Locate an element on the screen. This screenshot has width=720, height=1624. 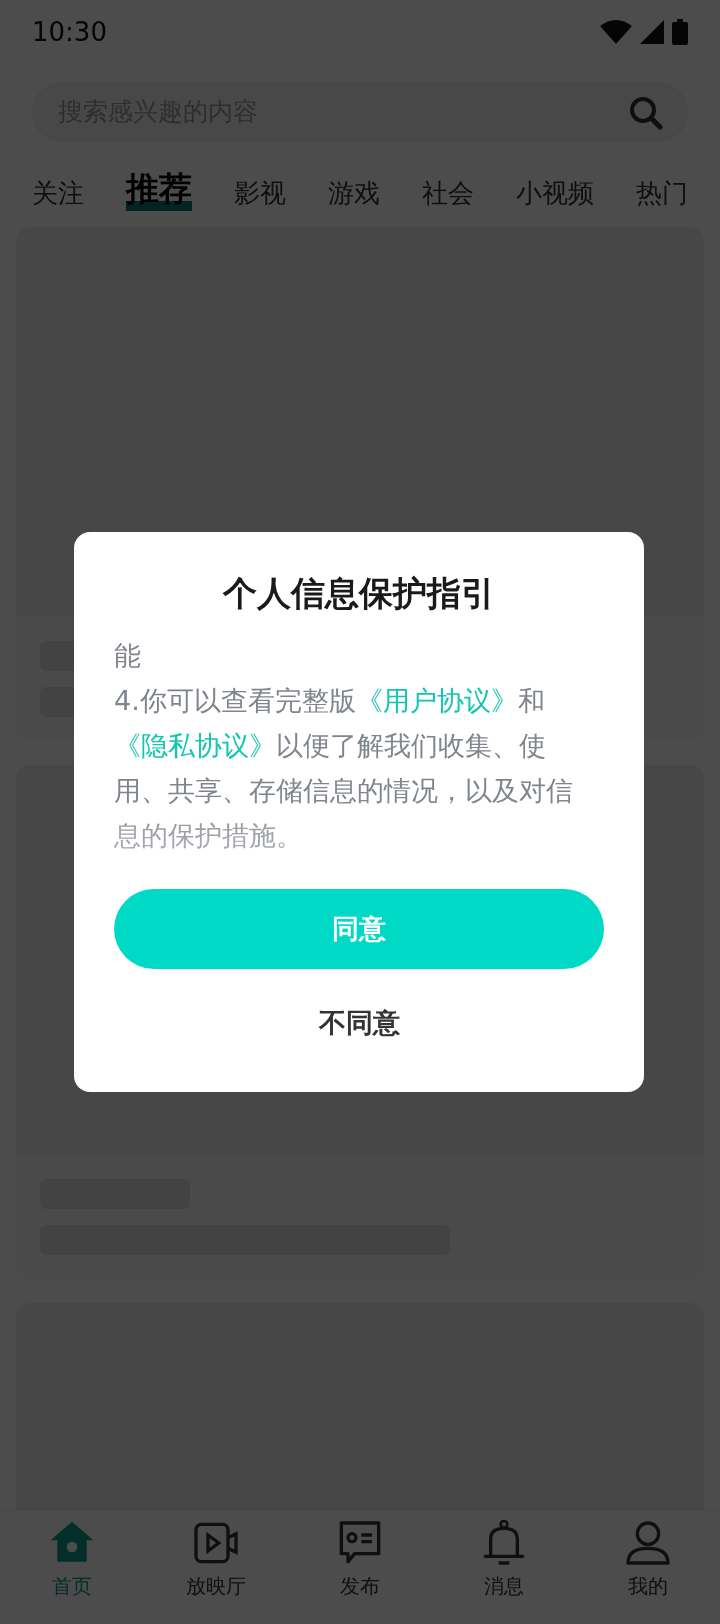
disagree-button: 不同意 is located at coordinates (359, 1023).